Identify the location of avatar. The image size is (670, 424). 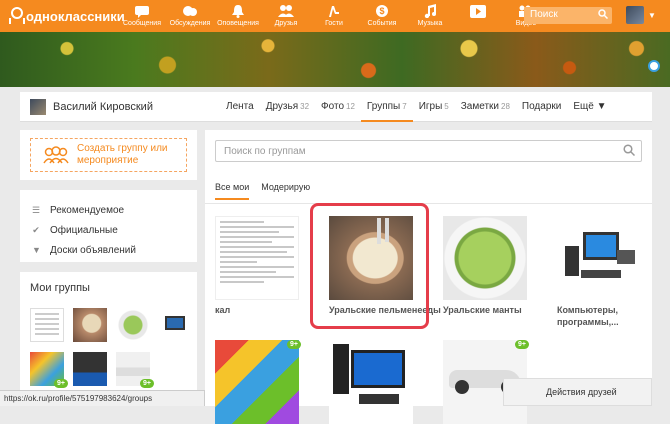
(38, 107).